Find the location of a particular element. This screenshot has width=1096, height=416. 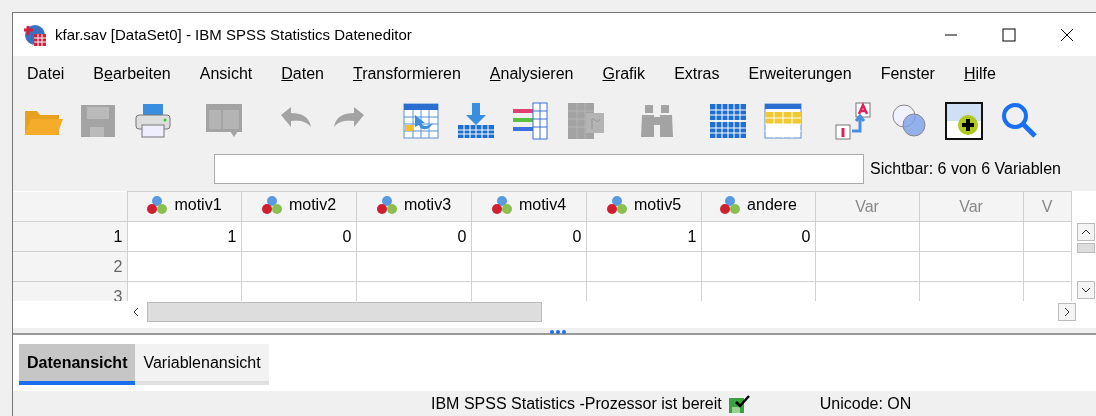

menu-item: Erweiterungen is located at coordinates (800, 74).